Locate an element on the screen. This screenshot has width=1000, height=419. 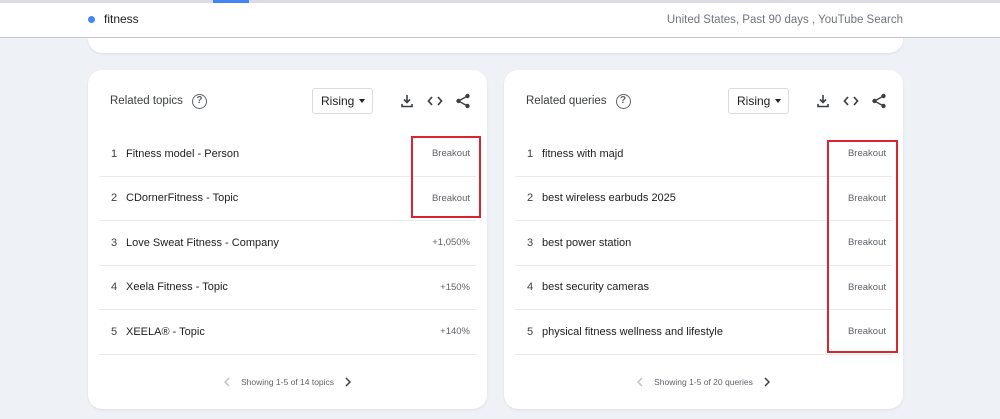
term-color-dot is located at coordinates (91, 19).